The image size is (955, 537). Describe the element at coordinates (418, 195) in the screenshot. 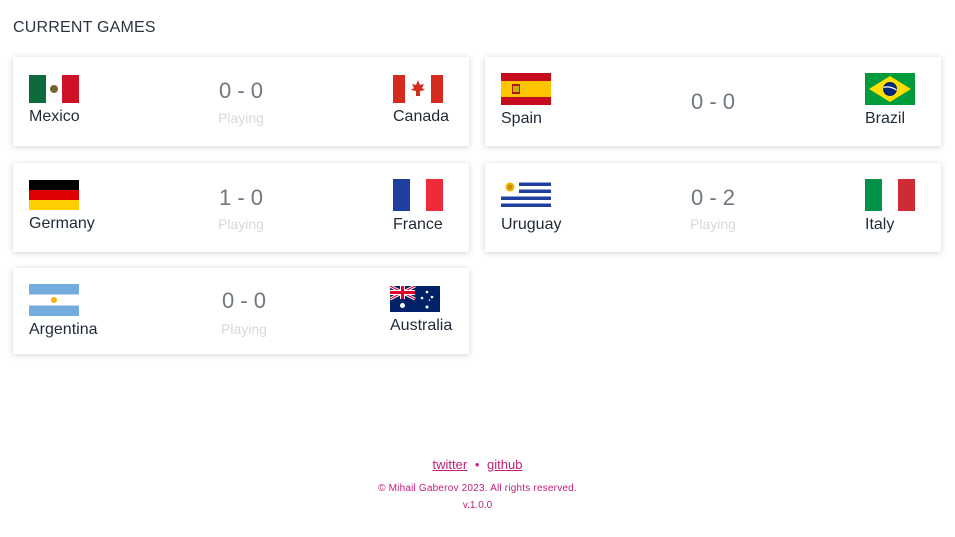

I see `france-flag-icon` at that location.